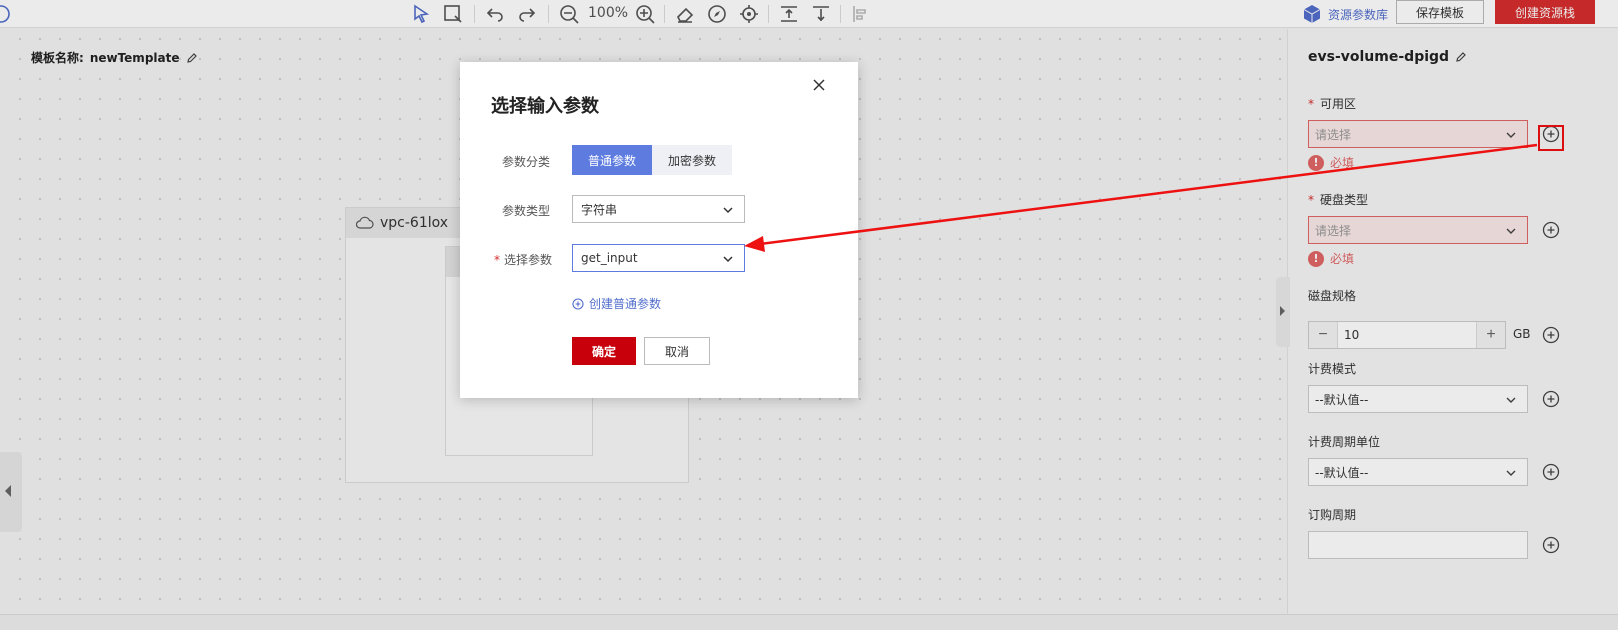 Image resolution: width=1618 pixels, height=630 pixels. I want to click on close-icon, so click(819, 85).